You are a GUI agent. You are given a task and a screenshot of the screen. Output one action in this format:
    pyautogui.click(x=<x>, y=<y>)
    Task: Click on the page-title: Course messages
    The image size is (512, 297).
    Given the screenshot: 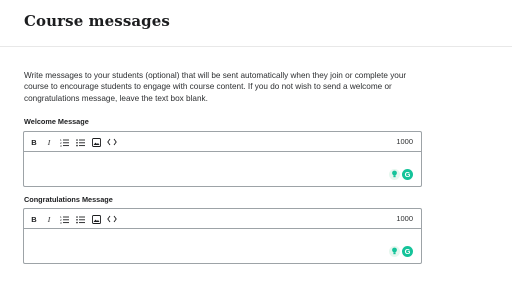 What is the action you would take?
    pyautogui.click(x=97, y=21)
    